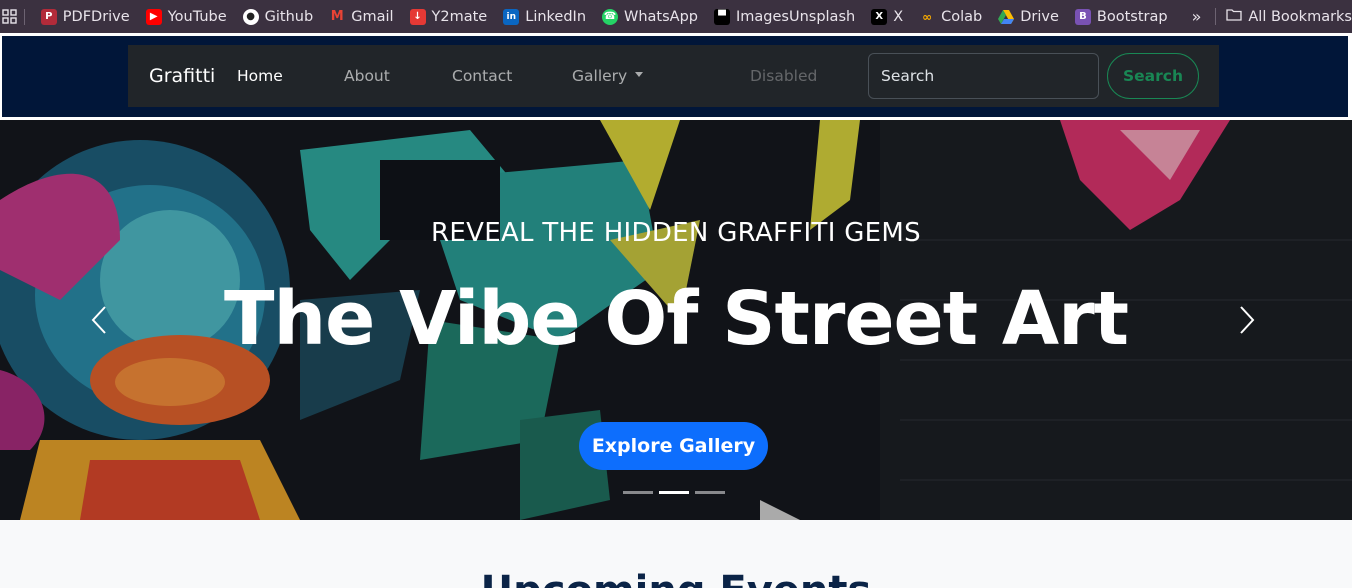 The height and width of the screenshot is (588, 1352). I want to click on bookmark-whatsapp: ☎ WhatsApp, so click(650, 16).